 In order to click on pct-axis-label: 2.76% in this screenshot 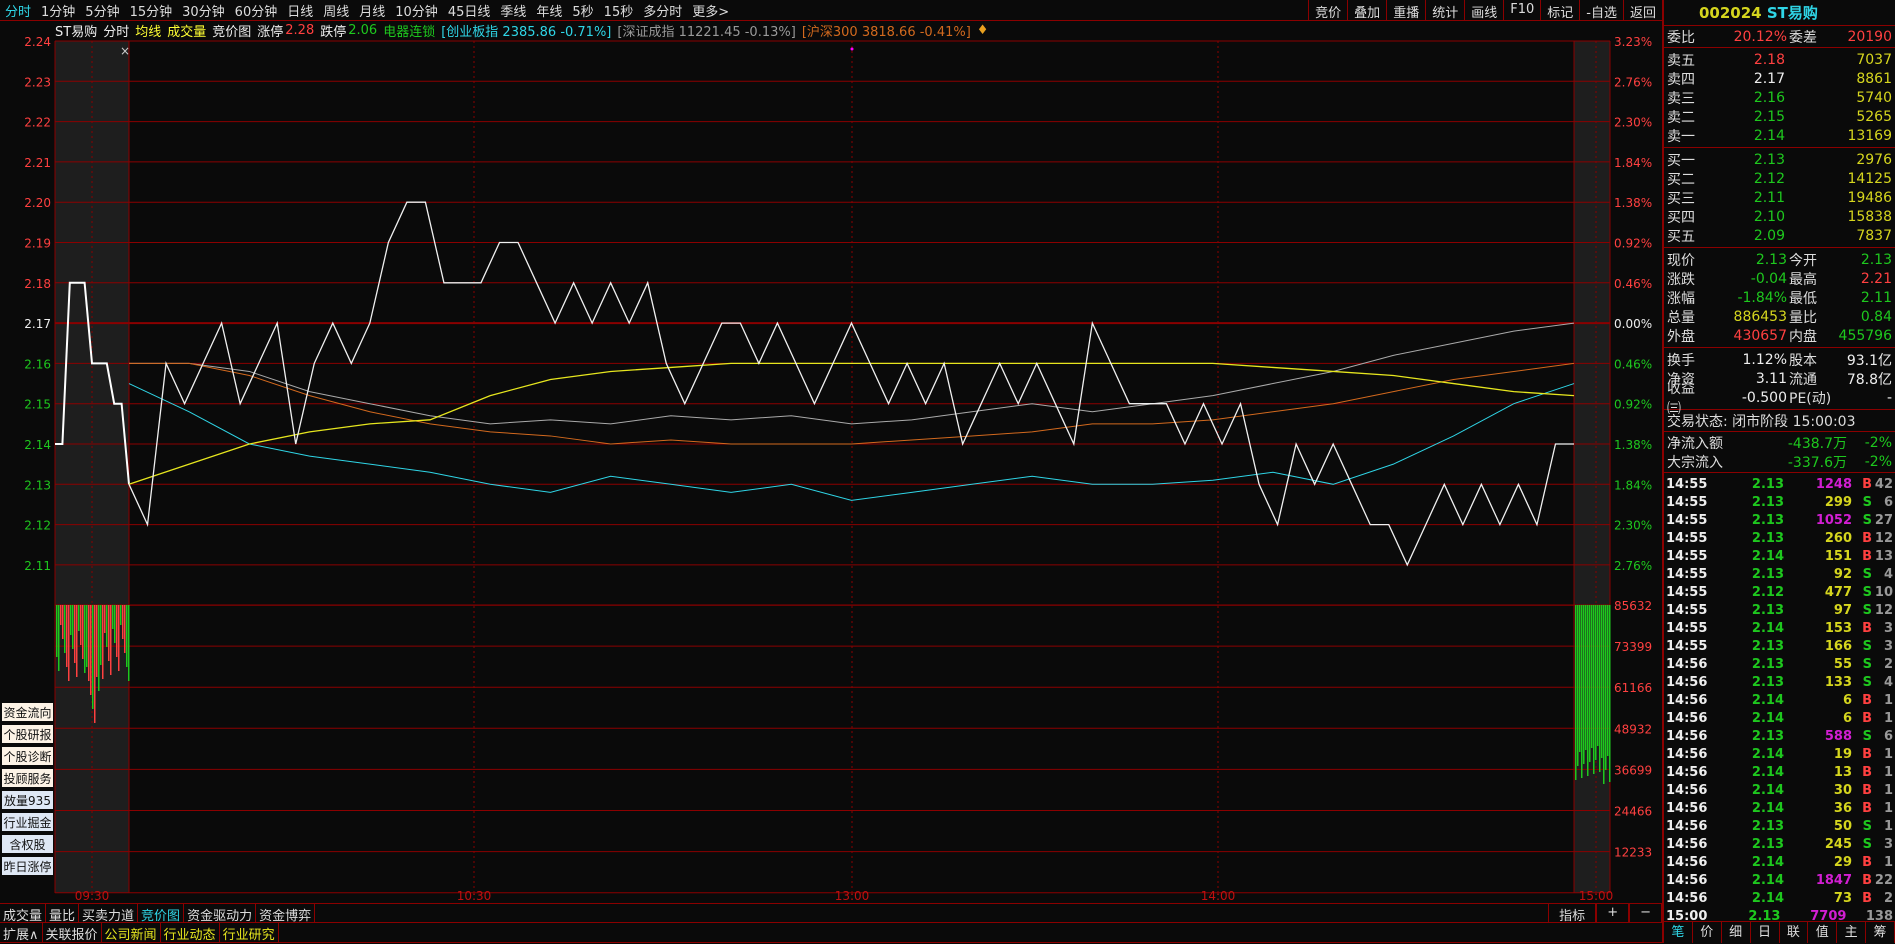, I will do `click(1633, 82)`.